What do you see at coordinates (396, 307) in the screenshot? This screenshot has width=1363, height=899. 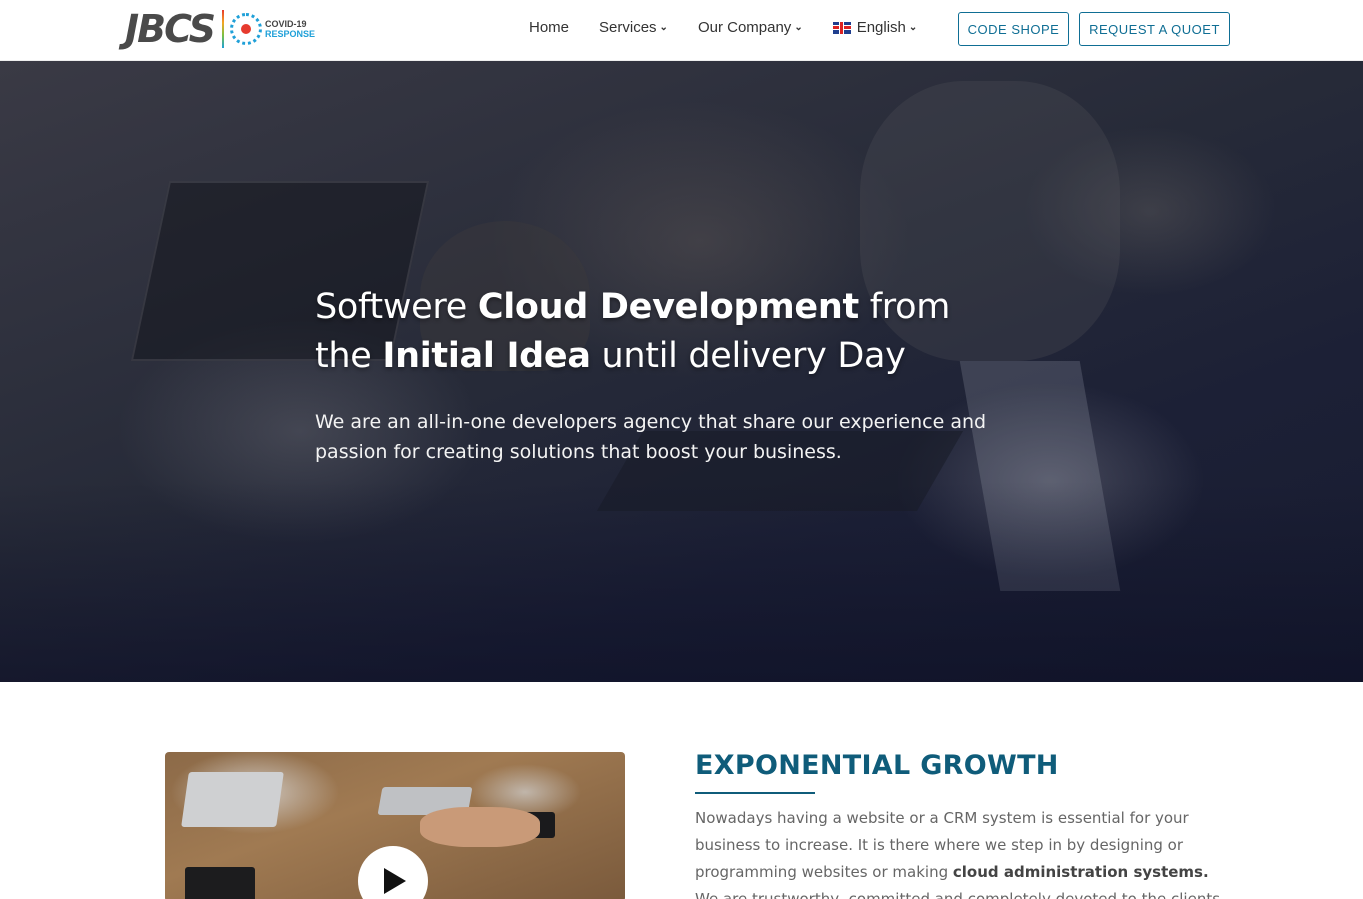 I see `hero-title-part: Softwere` at bounding box center [396, 307].